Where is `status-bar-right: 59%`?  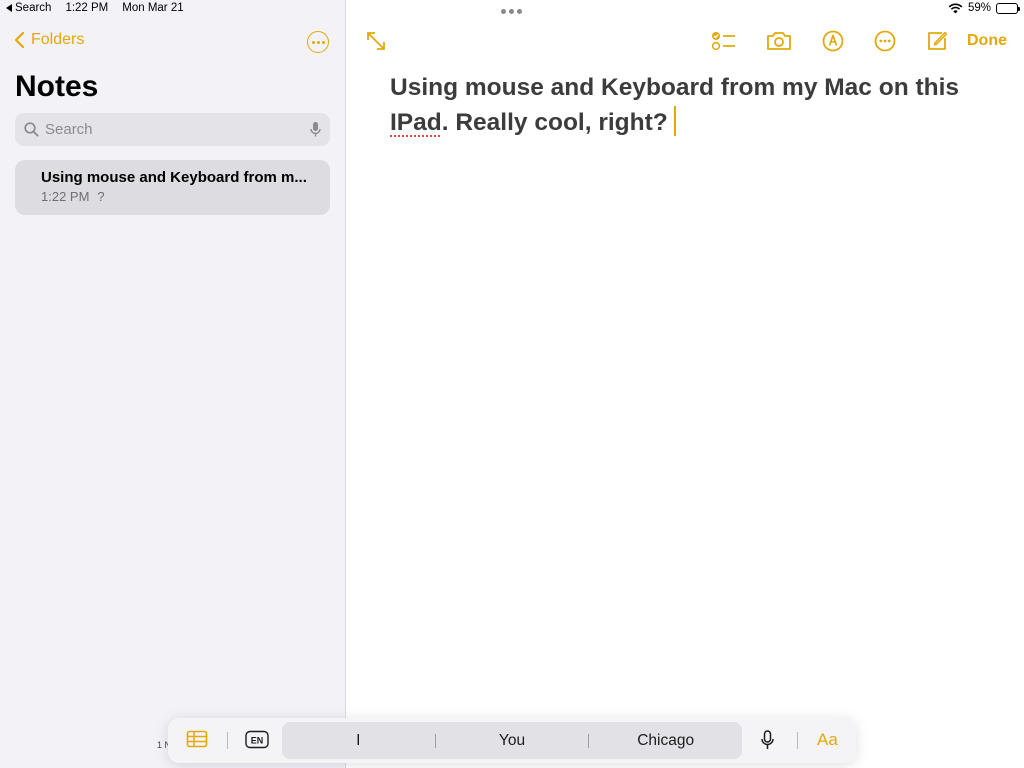
status-bar-right: 59% is located at coordinates (984, 8).